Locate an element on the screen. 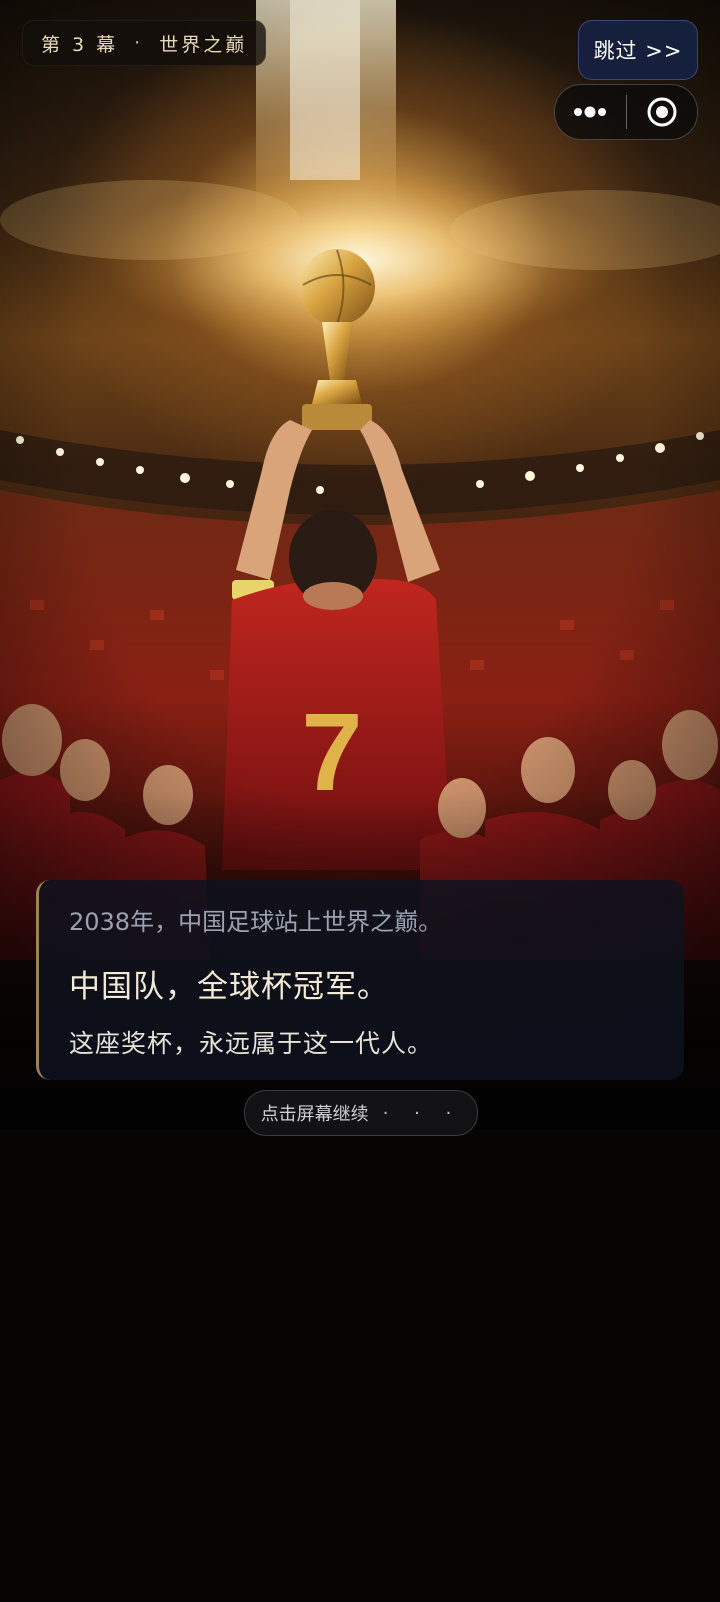  chapter-indicator: 第 3 幕 · 世界之巅 is located at coordinates (144, 43).